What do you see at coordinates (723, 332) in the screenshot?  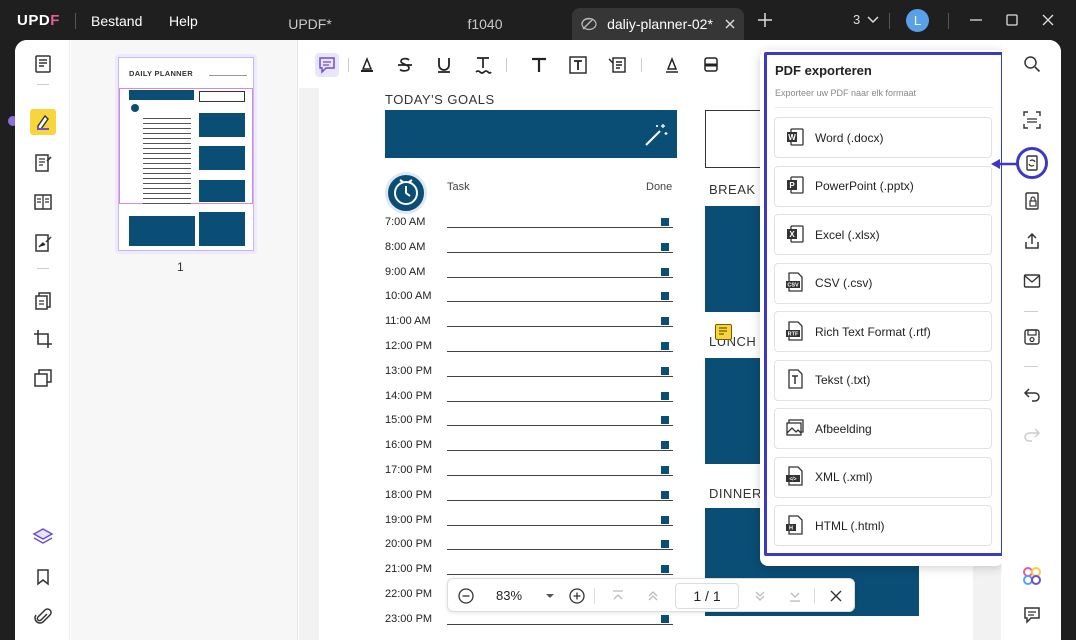 I see `sticky-note-icon` at bounding box center [723, 332].